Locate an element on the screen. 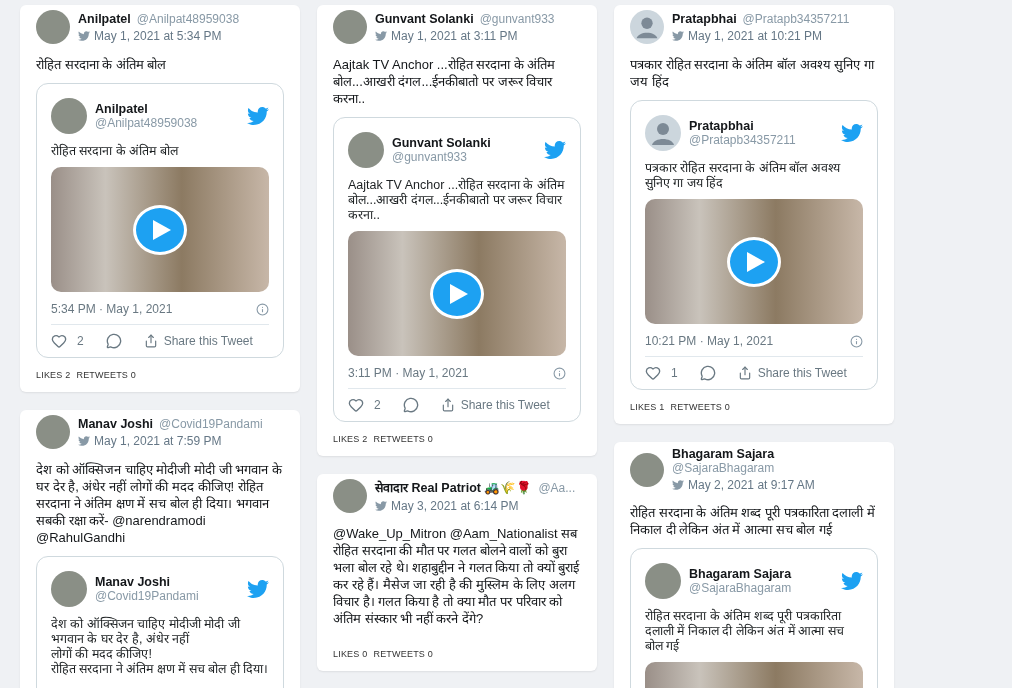 The height and width of the screenshot is (700, 1012). likes-count: LIKES 0 is located at coordinates (350, 654).